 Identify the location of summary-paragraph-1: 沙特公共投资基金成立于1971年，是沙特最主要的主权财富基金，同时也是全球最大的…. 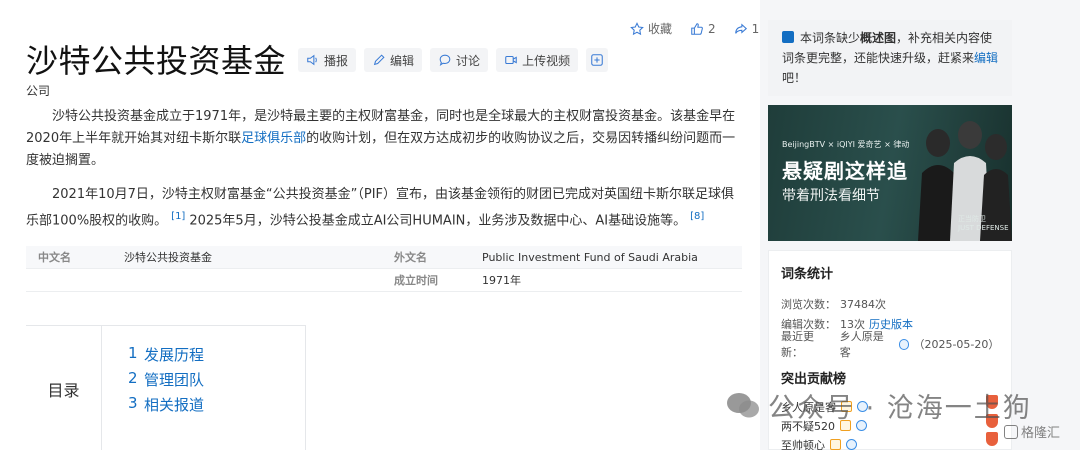
(386, 139).